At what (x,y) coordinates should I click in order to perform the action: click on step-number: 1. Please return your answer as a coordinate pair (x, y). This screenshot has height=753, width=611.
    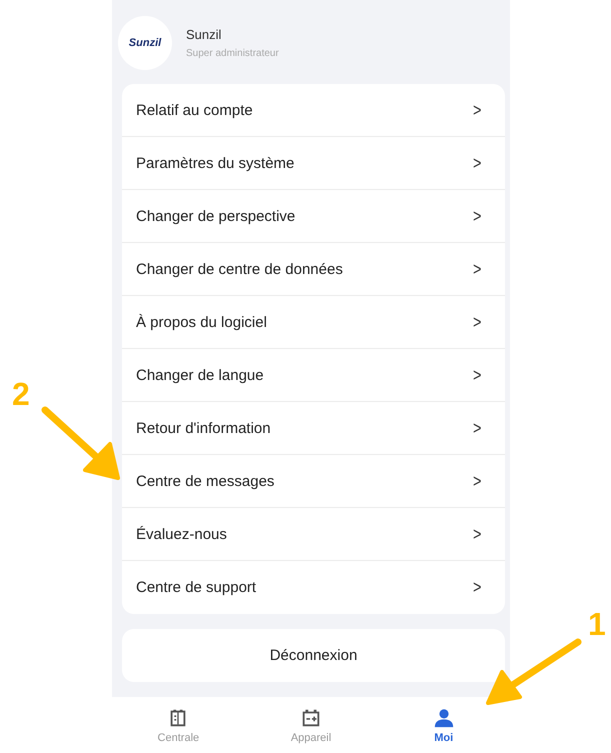
    Looking at the image, I should click on (597, 624).